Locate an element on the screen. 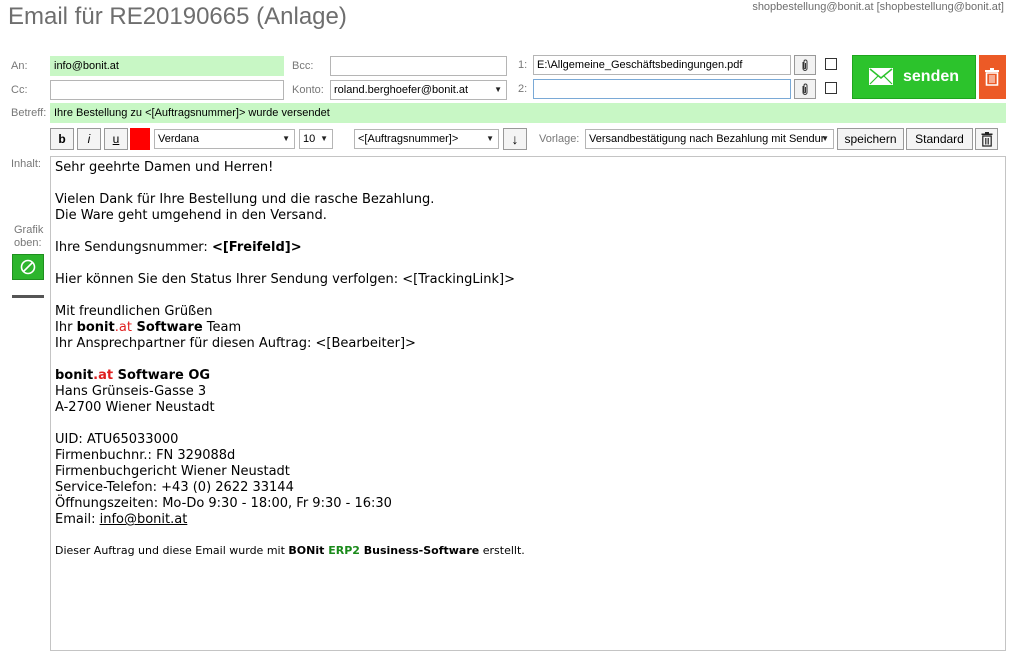 Image resolution: width=1016 pixels, height=655 pixels. bold-button: b is located at coordinates (62, 139).